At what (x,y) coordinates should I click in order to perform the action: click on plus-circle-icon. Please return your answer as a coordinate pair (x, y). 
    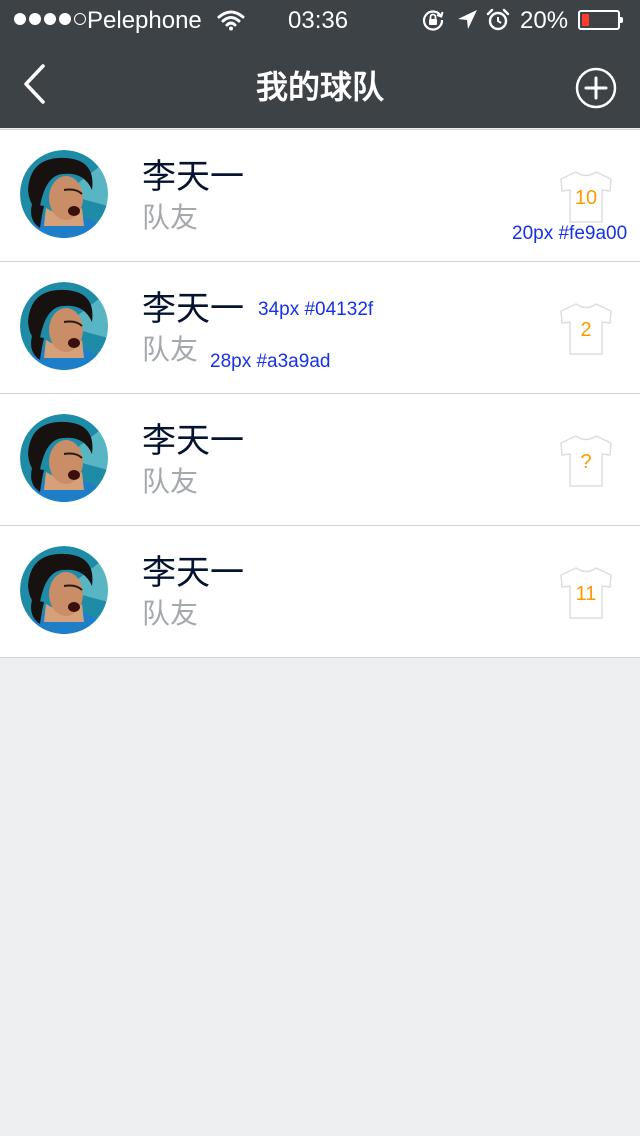
    Looking at the image, I should click on (596, 88).